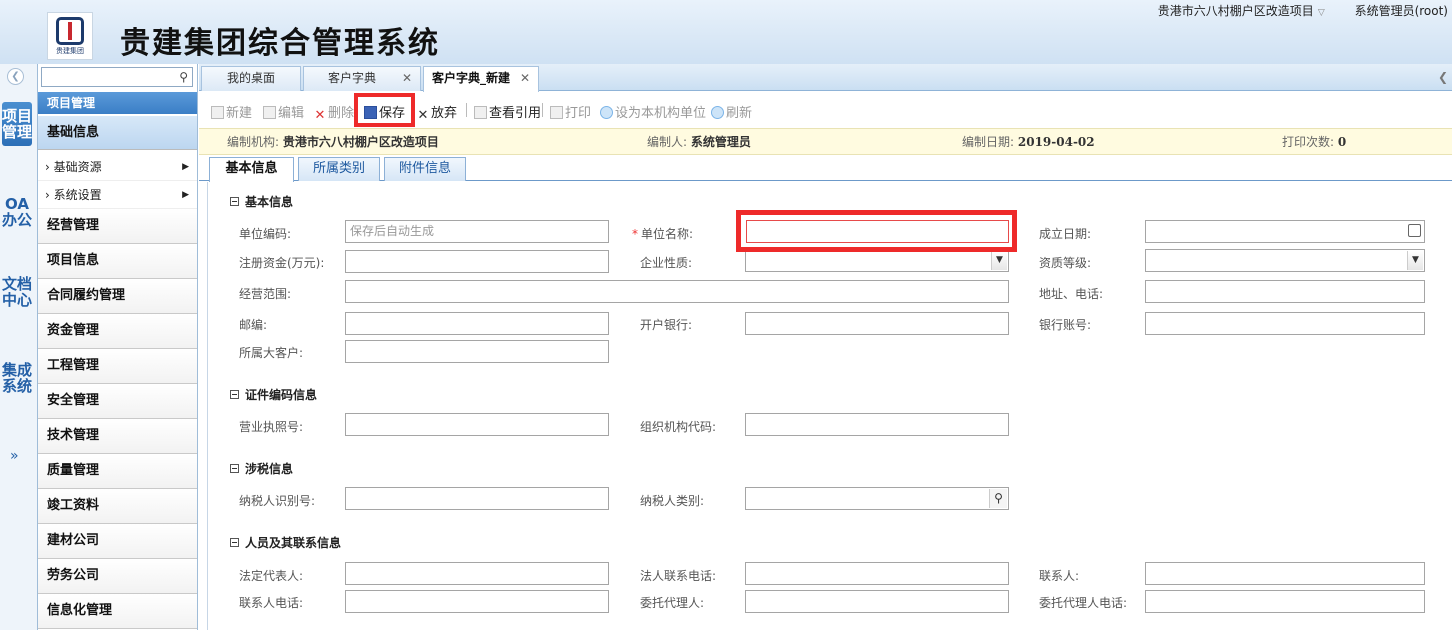  I want to click on date-value: 2019-04-02, so click(1056, 142).